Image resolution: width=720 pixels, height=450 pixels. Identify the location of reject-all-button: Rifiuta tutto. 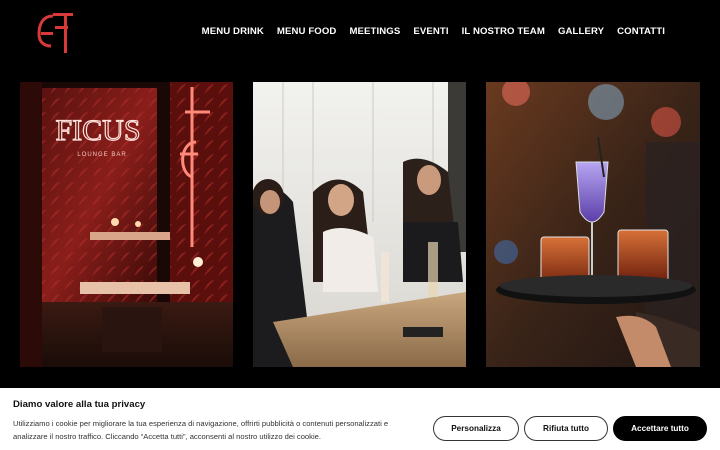
(566, 428).